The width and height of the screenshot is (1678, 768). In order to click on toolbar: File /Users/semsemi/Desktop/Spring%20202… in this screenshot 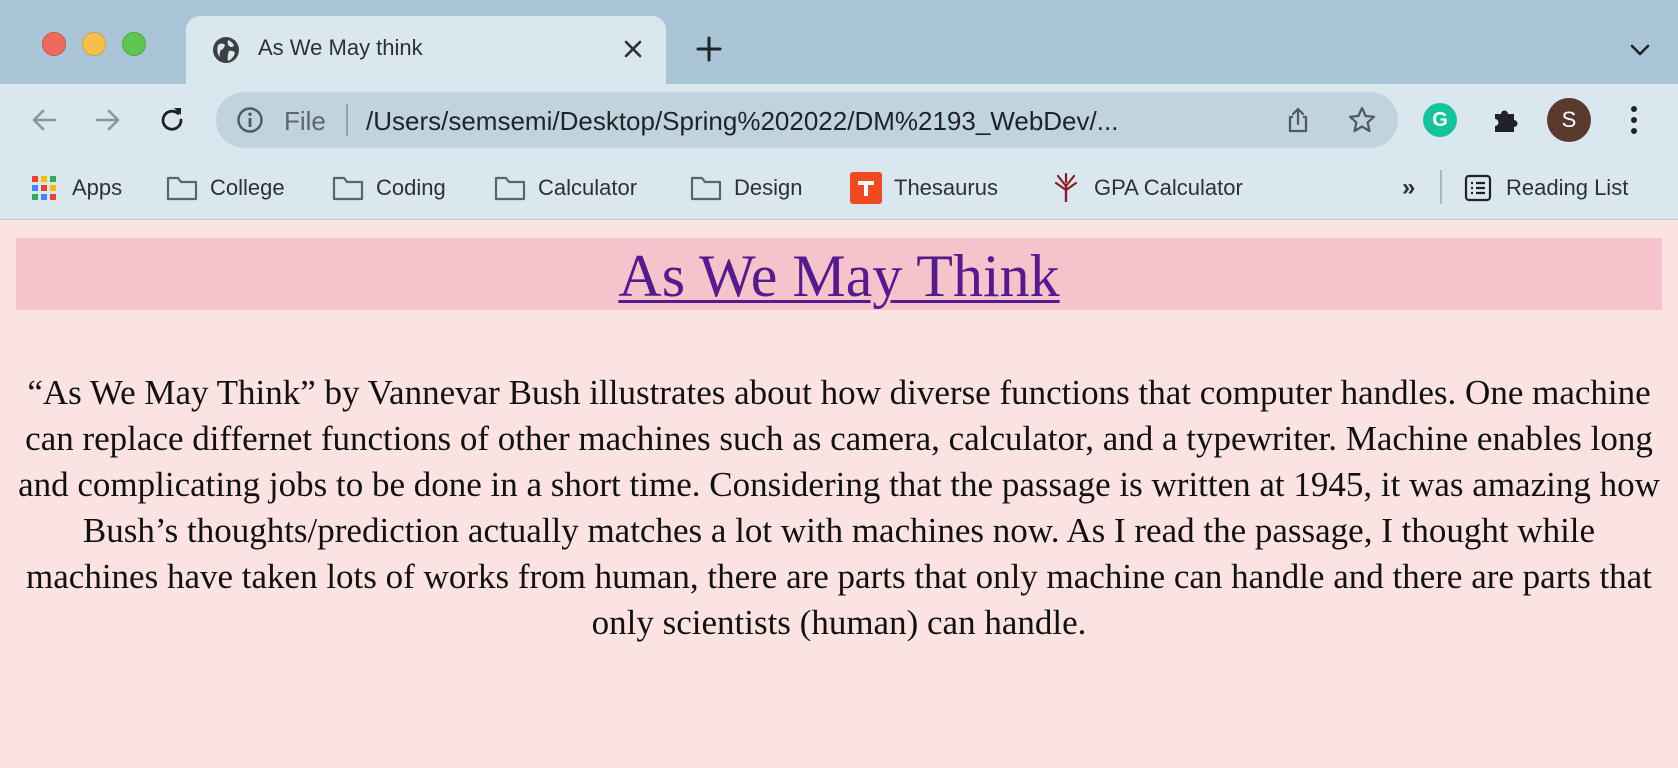, I will do `click(839, 120)`.